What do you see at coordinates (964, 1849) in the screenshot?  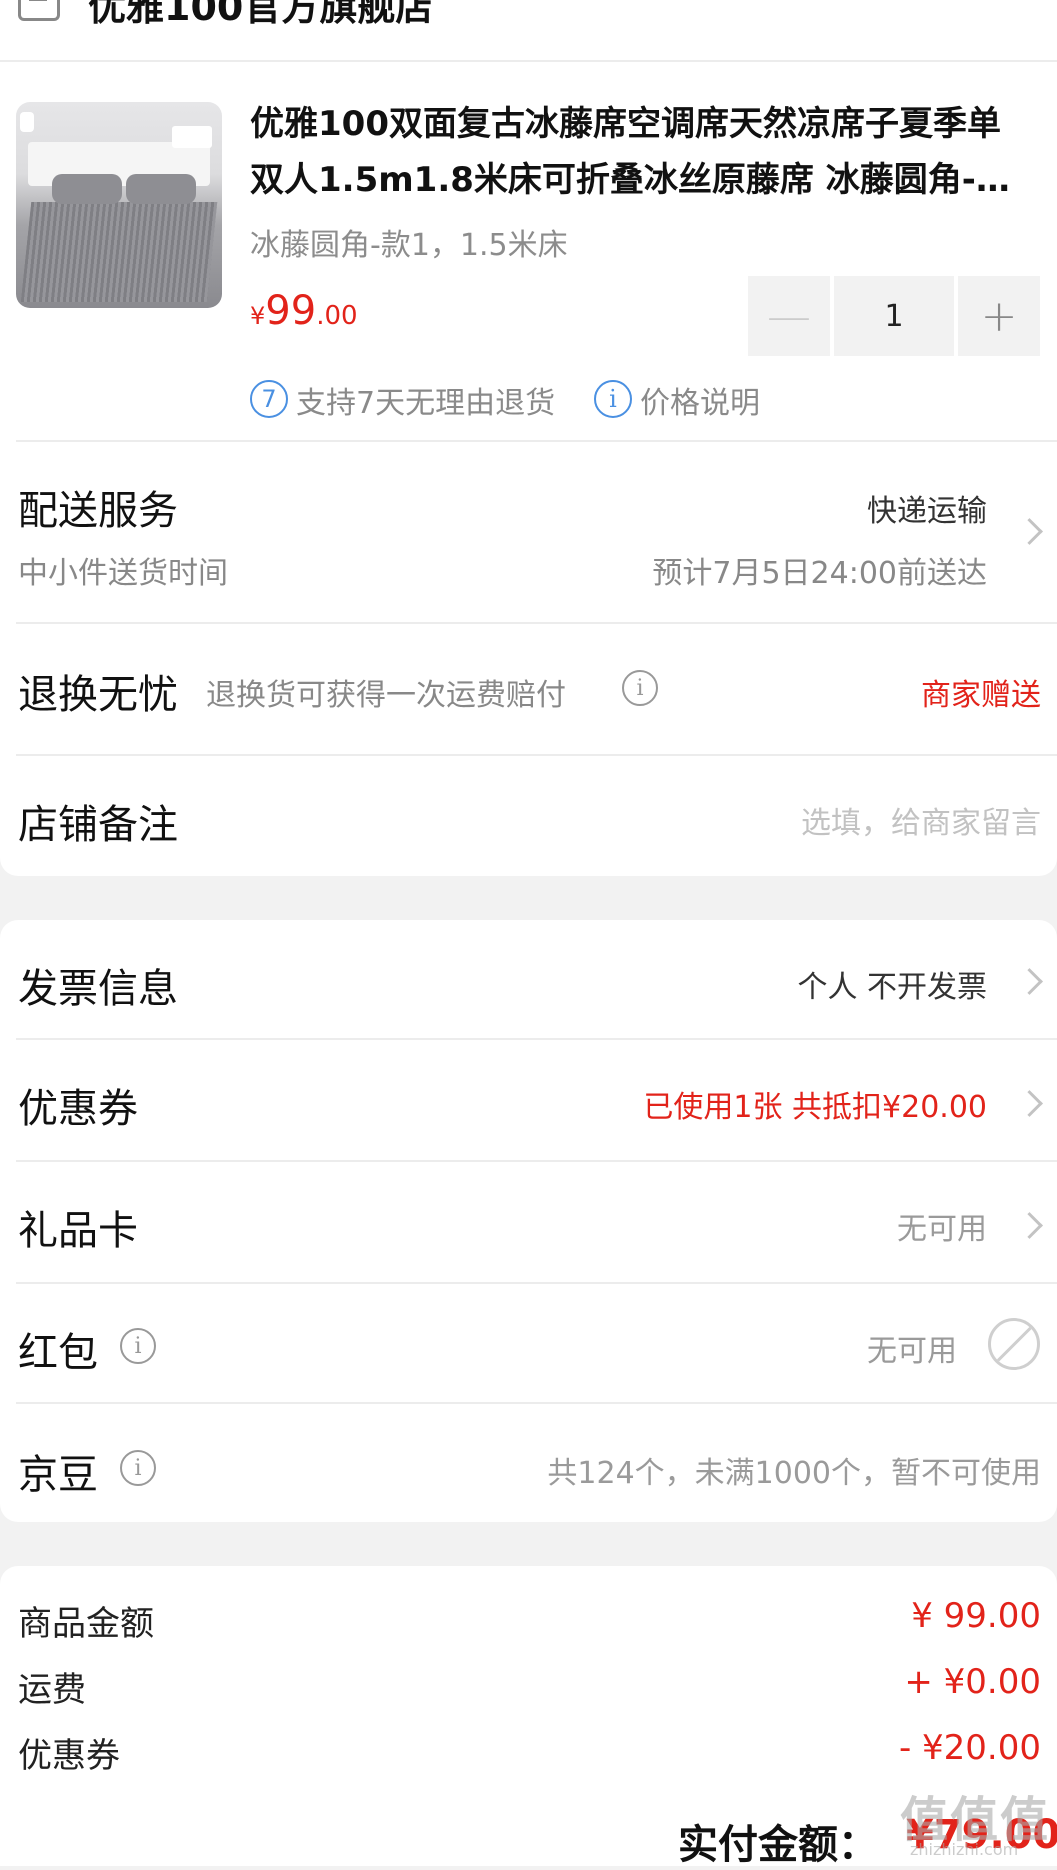 I see `watermark-url: zhizhizhi.com` at bounding box center [964, 1849].